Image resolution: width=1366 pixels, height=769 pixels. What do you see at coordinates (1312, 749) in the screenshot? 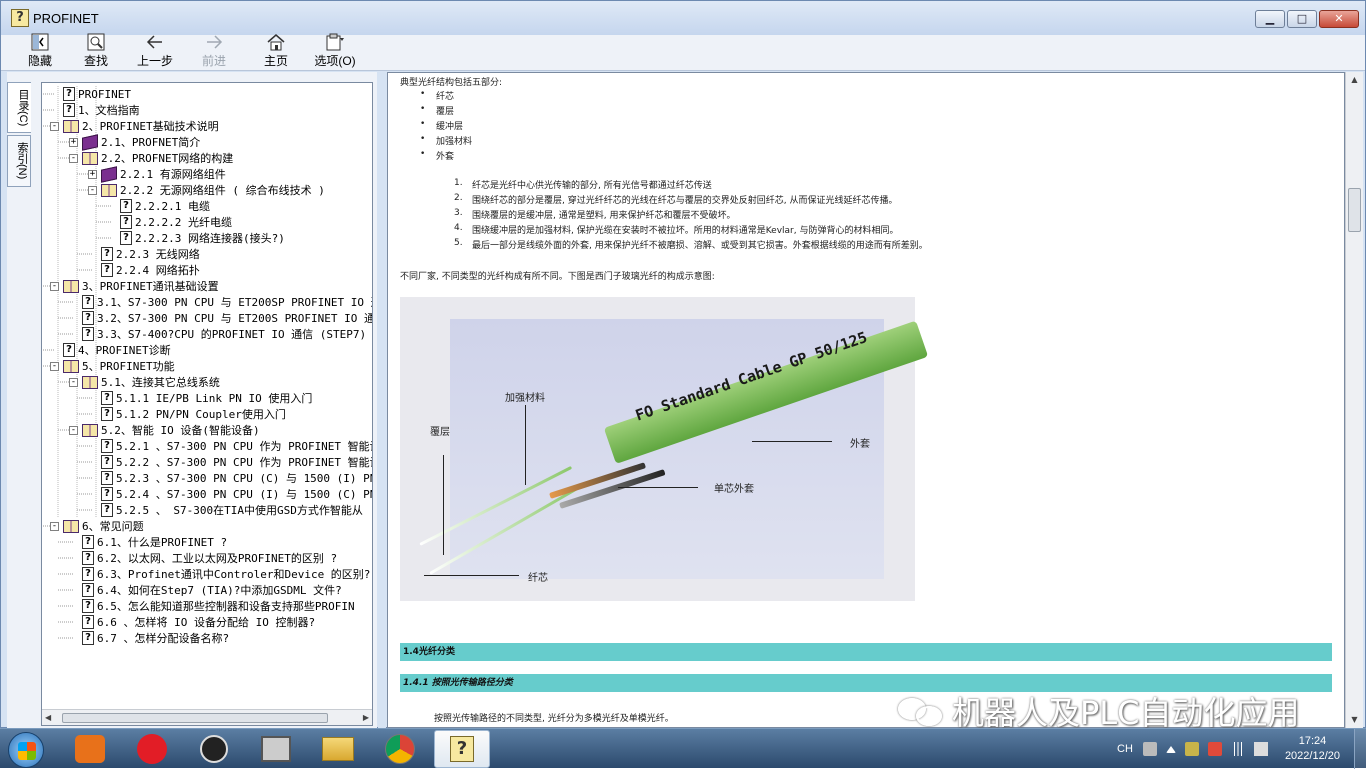
I see `clock: 17:24 2022/12/20` at bounding box center [1312, 749].